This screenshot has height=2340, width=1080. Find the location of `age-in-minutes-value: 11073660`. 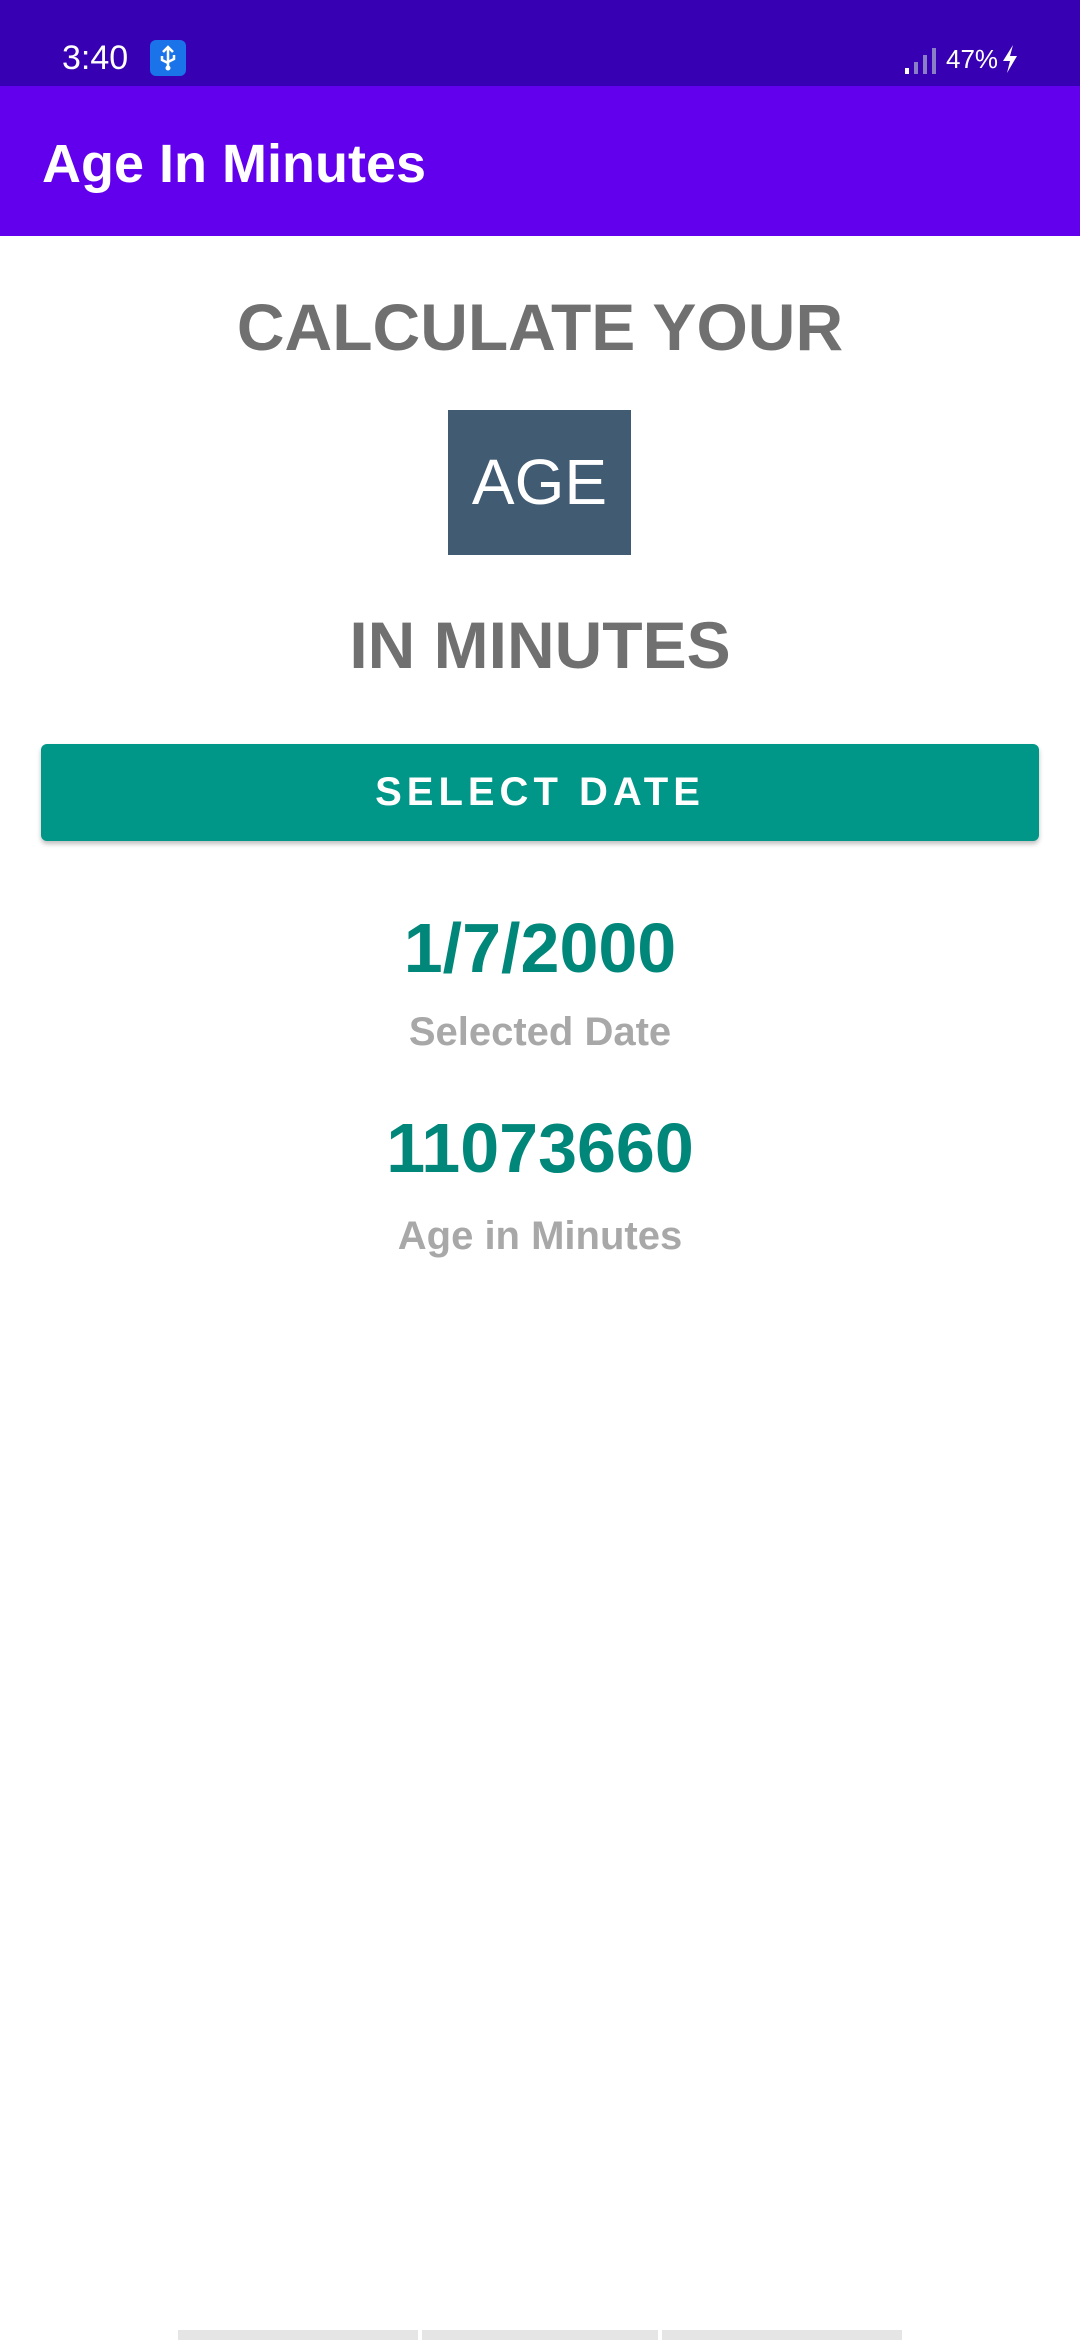

age-in-minutes-value: 11073660 is located at coordinates (540, 1148).